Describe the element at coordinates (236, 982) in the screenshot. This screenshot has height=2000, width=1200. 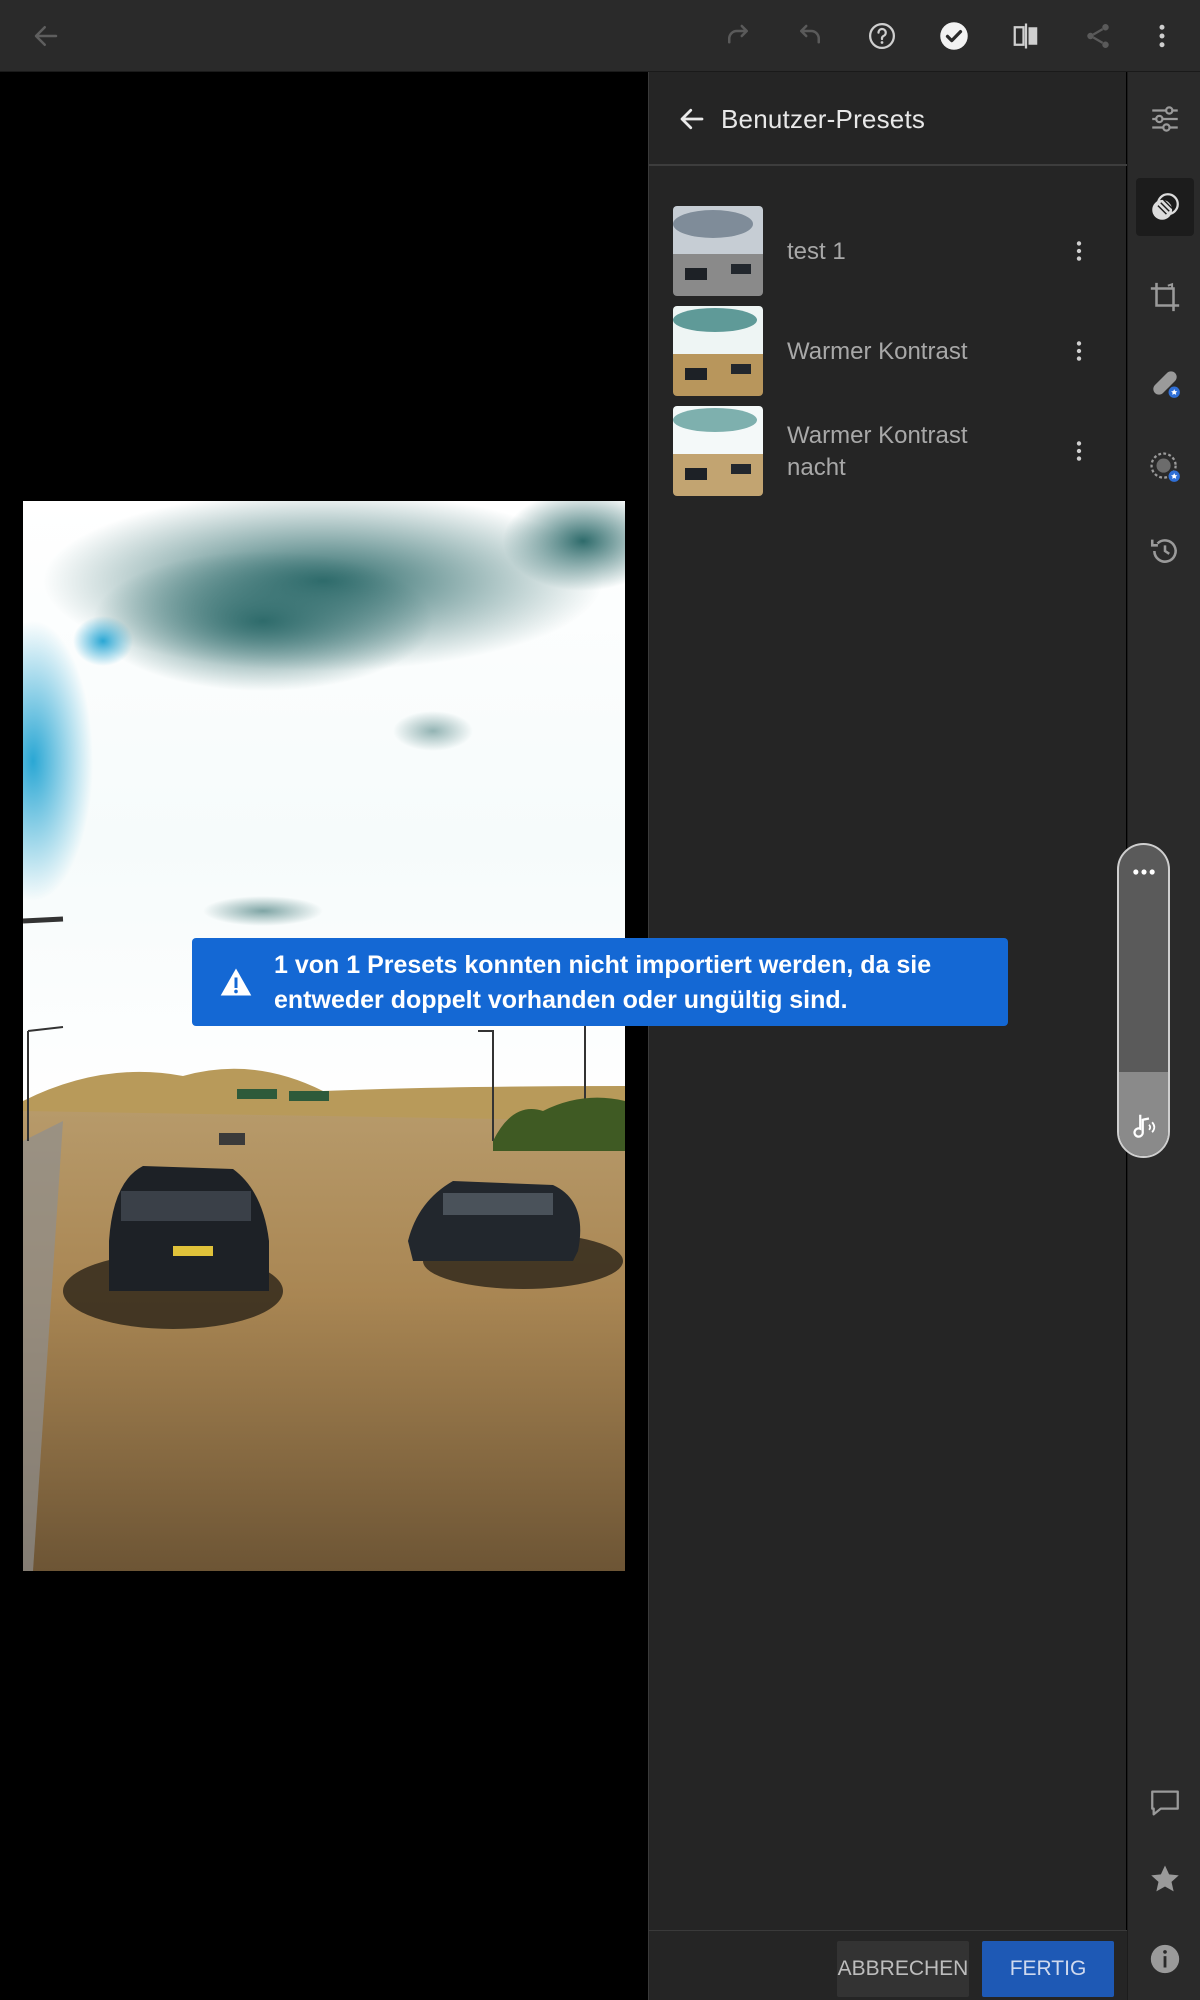
I see `warning-icon` at that location.